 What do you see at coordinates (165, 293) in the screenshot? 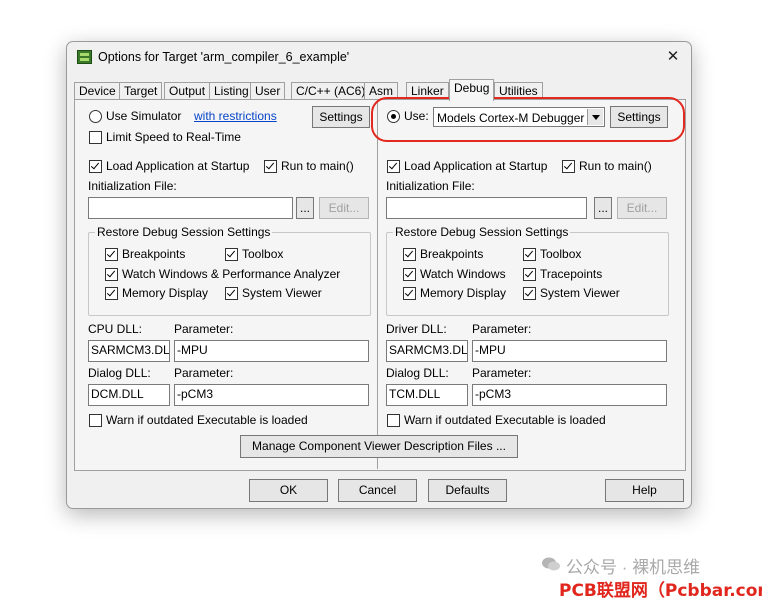
I see `left-memory-label: Memory Display` at bounding box center [165, 293].